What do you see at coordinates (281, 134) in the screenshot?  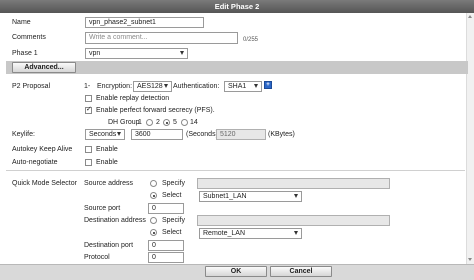 I see `keylife-kbytes-label: (KBytes)` at bounding box center [281, 134].